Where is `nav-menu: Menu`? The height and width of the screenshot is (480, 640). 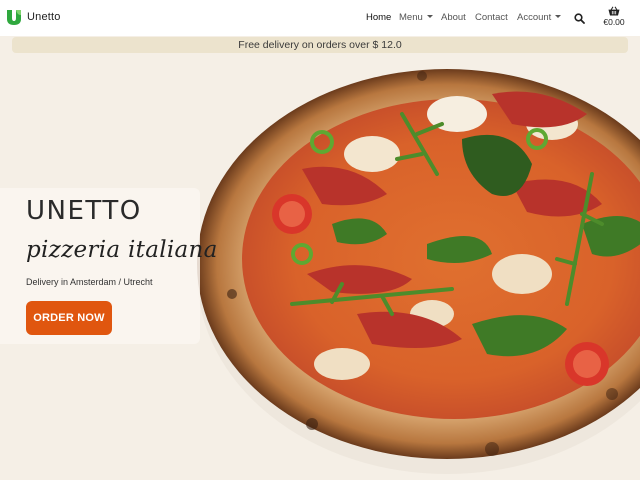
nav-menu: Menu is located at coordinates (416, 17).